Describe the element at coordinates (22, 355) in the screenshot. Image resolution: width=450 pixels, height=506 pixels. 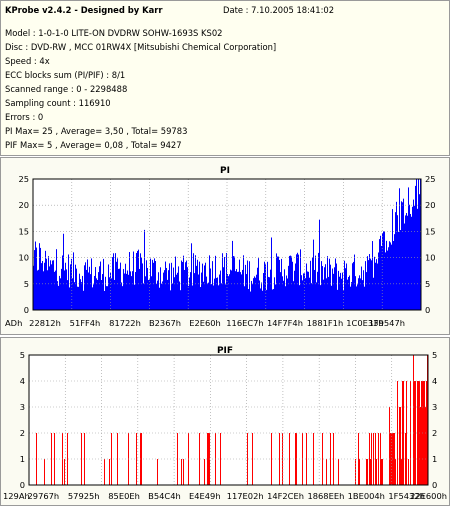
I see `pif-y-tick-left: 5` at that location.